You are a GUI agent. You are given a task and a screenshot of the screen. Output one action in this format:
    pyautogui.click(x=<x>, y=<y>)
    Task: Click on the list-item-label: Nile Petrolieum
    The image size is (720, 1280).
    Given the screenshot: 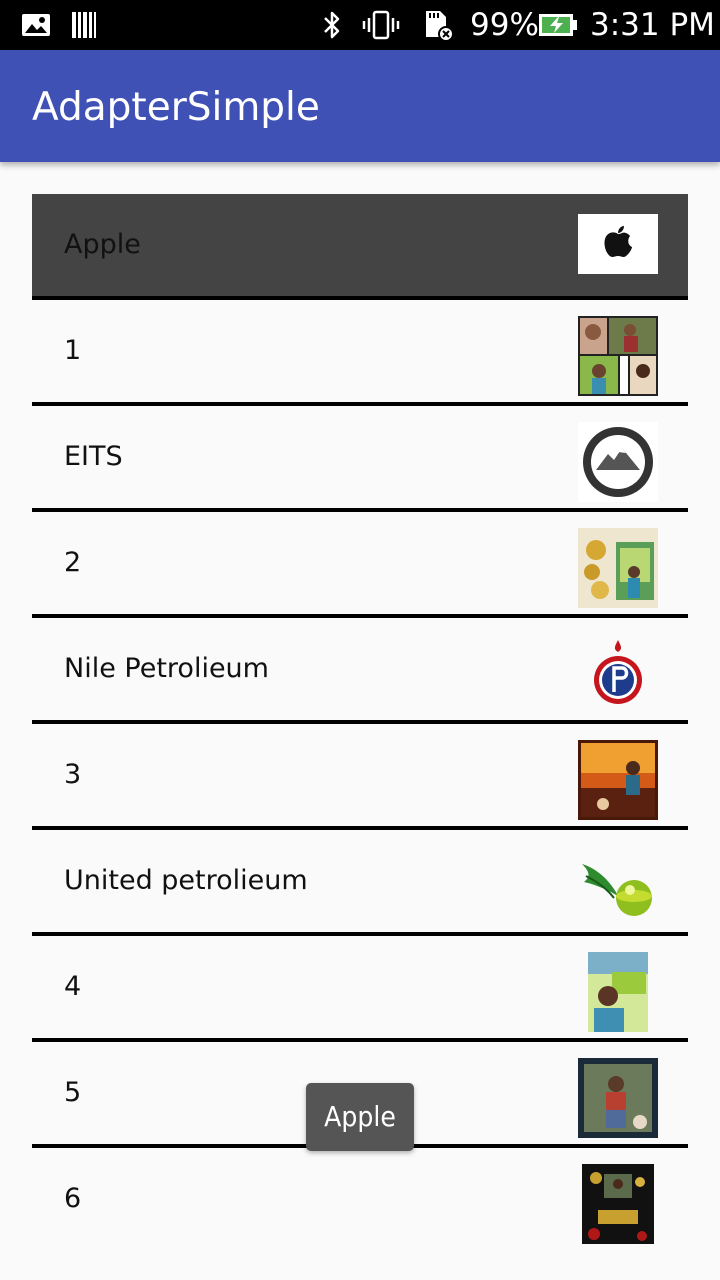 What is the action you would take?
    pyautogui.click(x=166, y=668)
    